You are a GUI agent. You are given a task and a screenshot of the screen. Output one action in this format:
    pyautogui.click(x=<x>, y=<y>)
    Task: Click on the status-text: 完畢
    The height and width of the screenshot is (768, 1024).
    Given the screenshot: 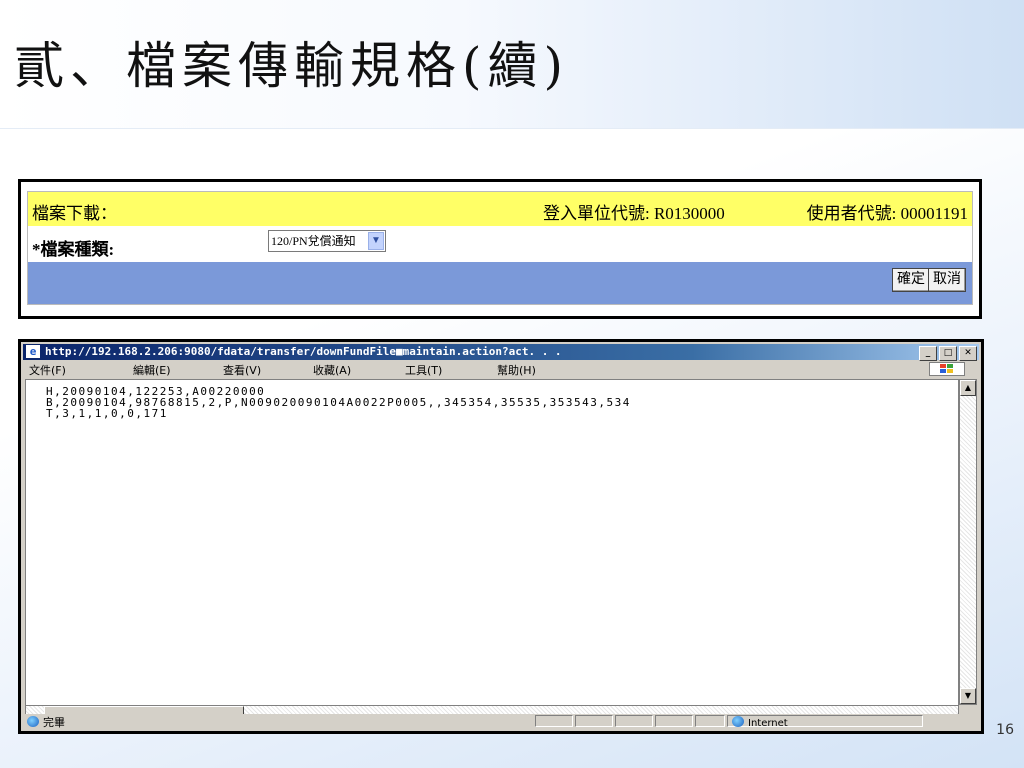 What is the action you would take?
    pyautogui.click(x=54, y=722)
    